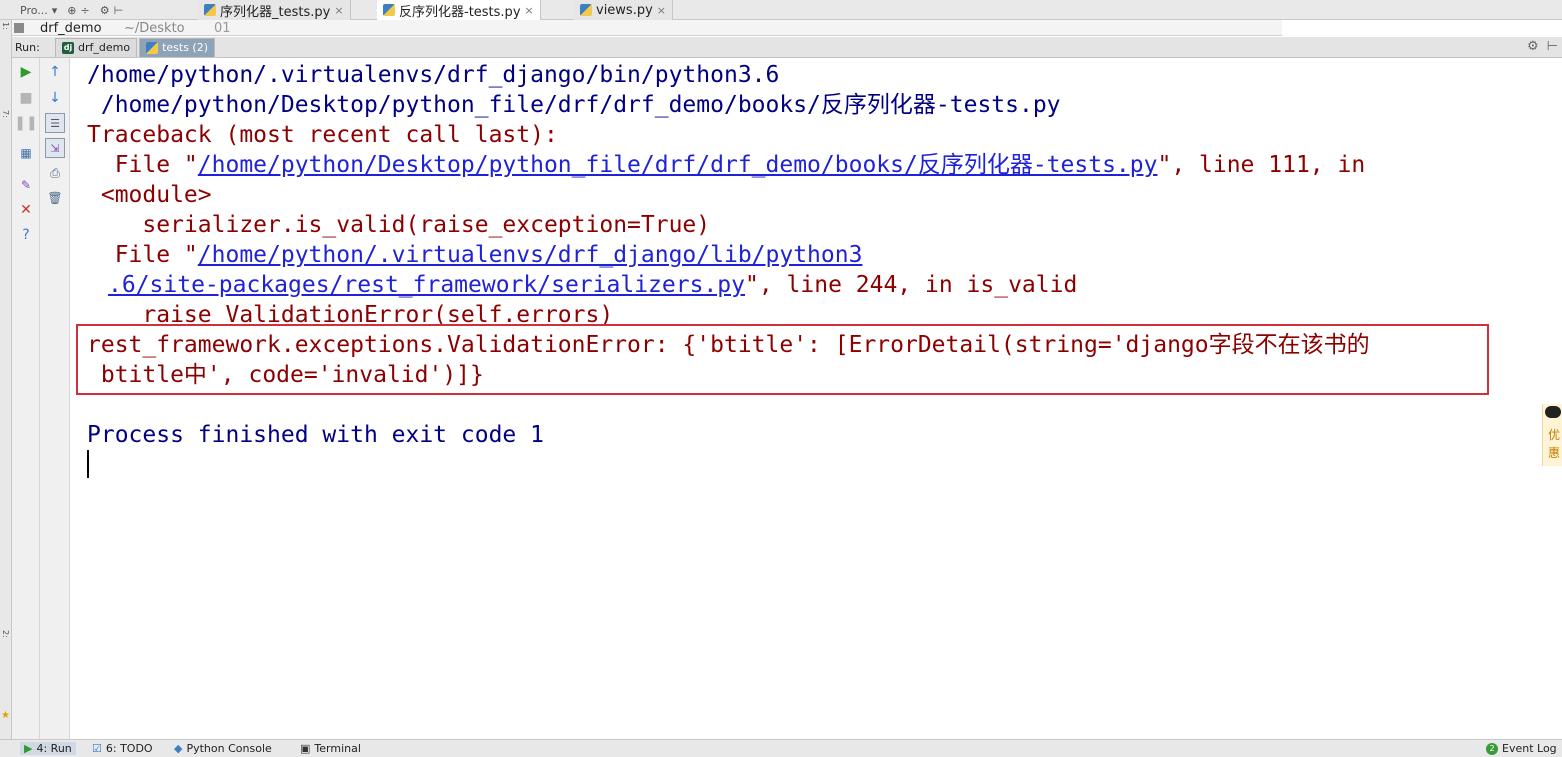  I want to click on mascot-icon, so click(1553, 412).